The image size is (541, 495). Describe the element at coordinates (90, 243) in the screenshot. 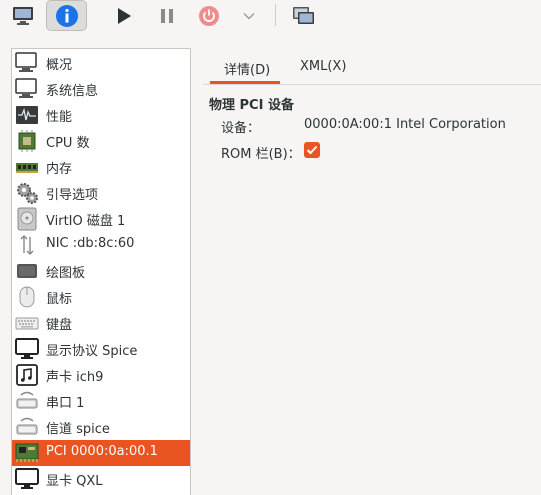

I see `device-item-label: NIC :db:8c:60` at that location.